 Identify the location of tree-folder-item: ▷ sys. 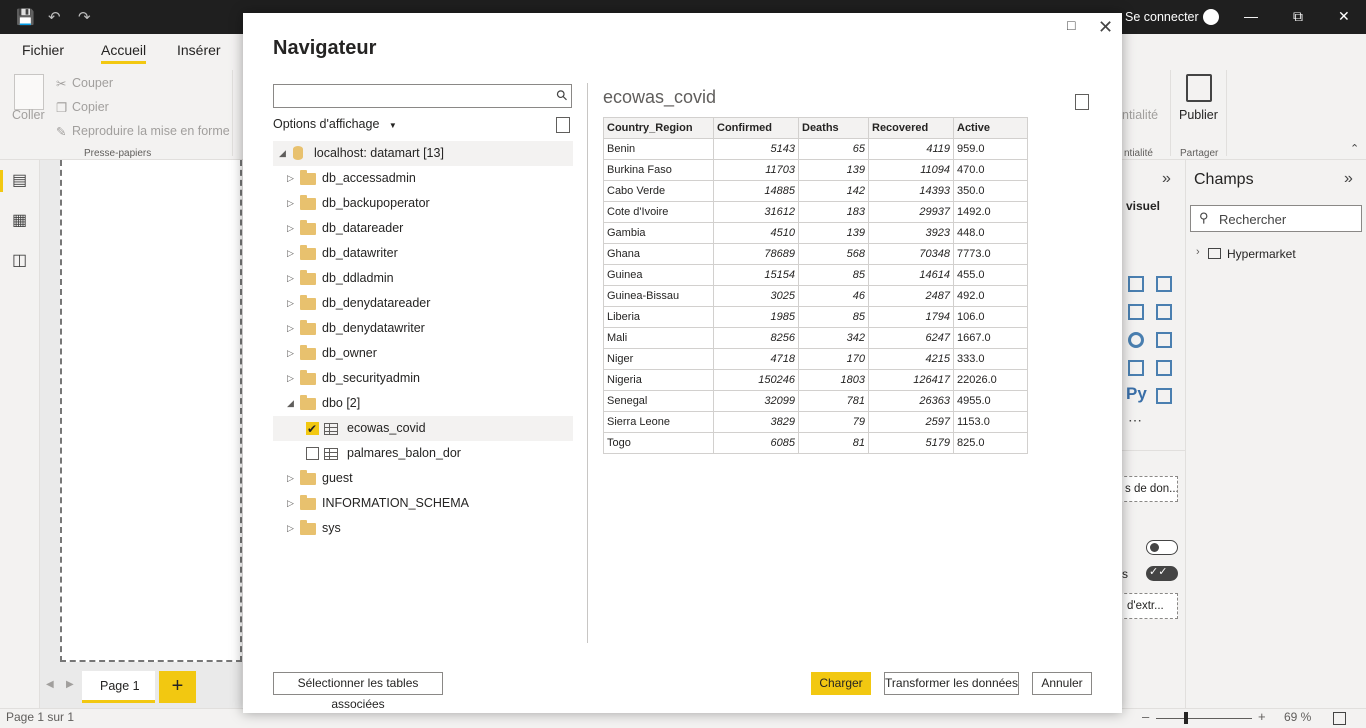
(423, 528).